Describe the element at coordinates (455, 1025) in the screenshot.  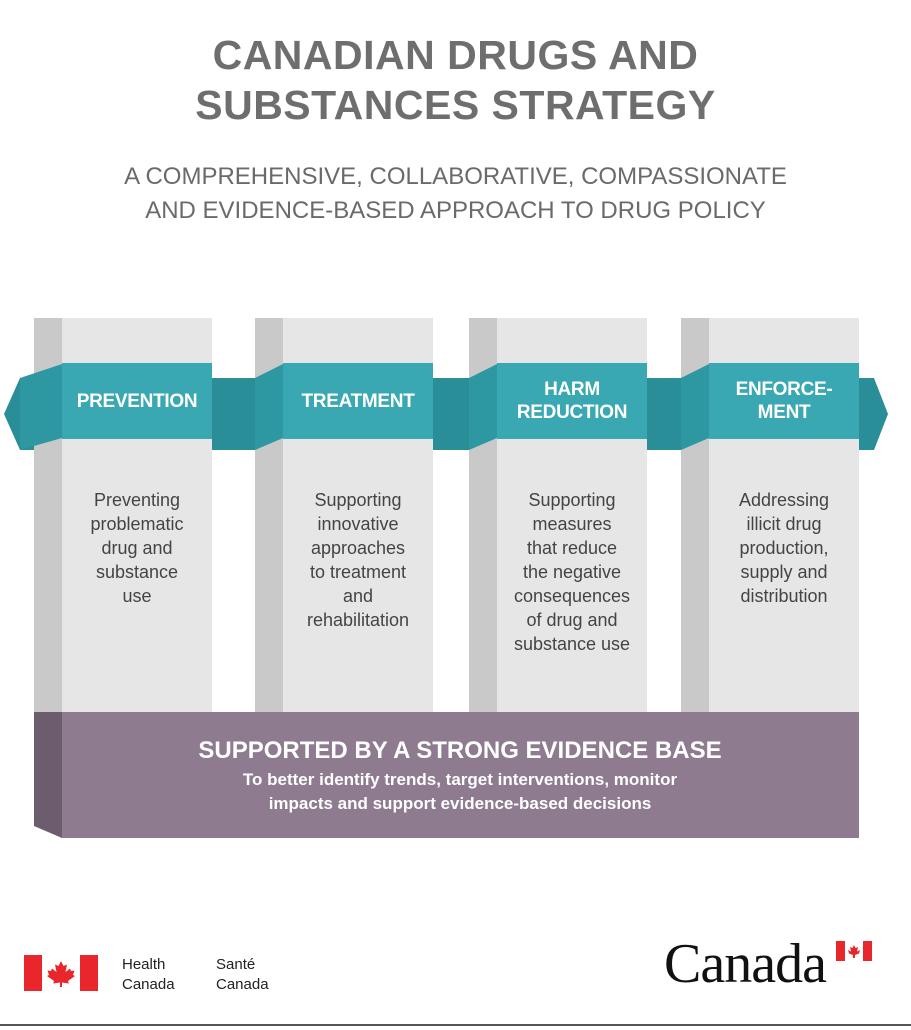
I see `bottom-rule` at that location.